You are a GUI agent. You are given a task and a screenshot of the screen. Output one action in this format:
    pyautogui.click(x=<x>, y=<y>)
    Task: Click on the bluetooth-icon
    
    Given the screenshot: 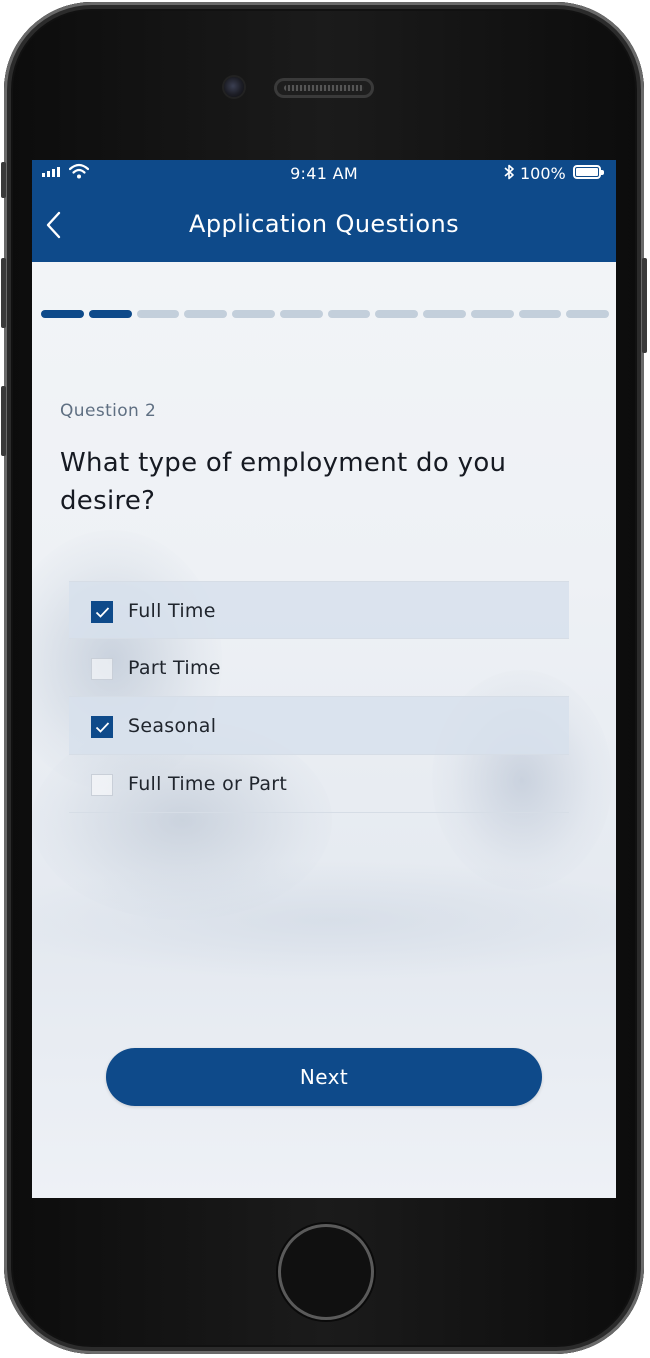 What is the action you would take?
    pyautogui.click(x=509, y=172)
    